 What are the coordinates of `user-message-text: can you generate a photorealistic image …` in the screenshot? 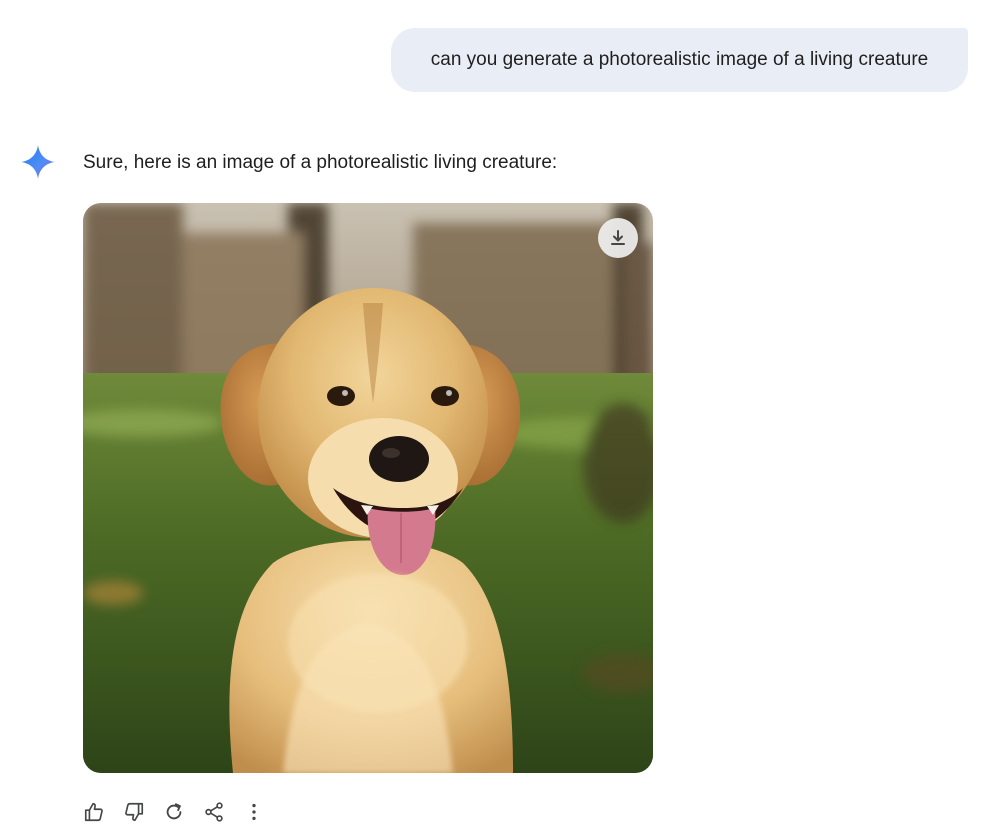 It's located at (679, 59).